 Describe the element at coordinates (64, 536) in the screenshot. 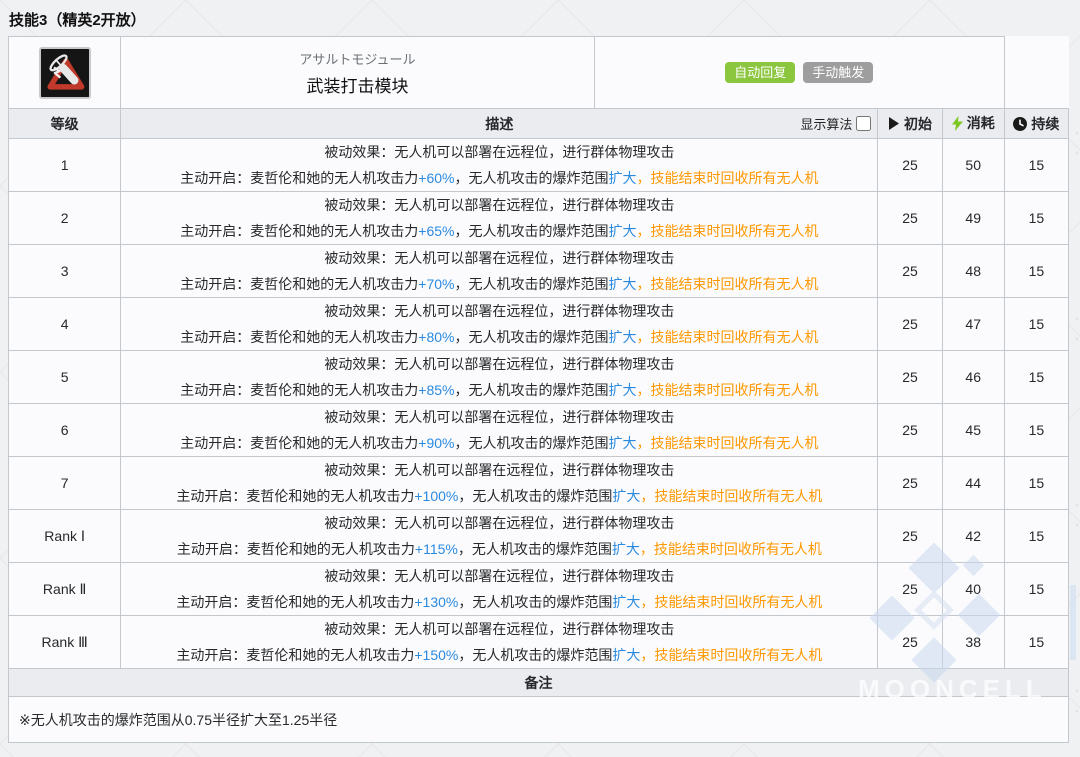

I see `level-cell: Rank Ⅰ` at that location.